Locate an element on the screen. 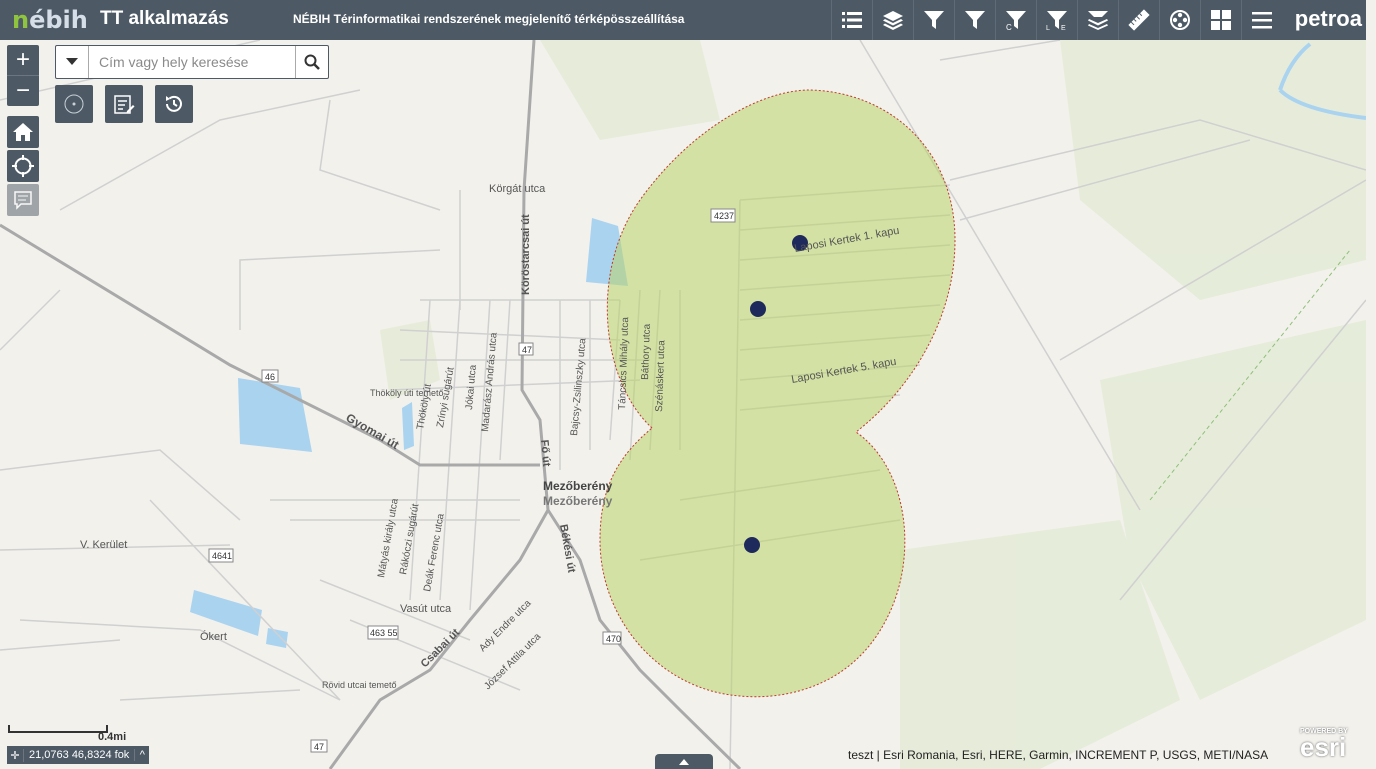 Image resolution: width=1376 pixels, height=769 pixels. petroa-brand: petroa is located at coordinates (1328, 18).